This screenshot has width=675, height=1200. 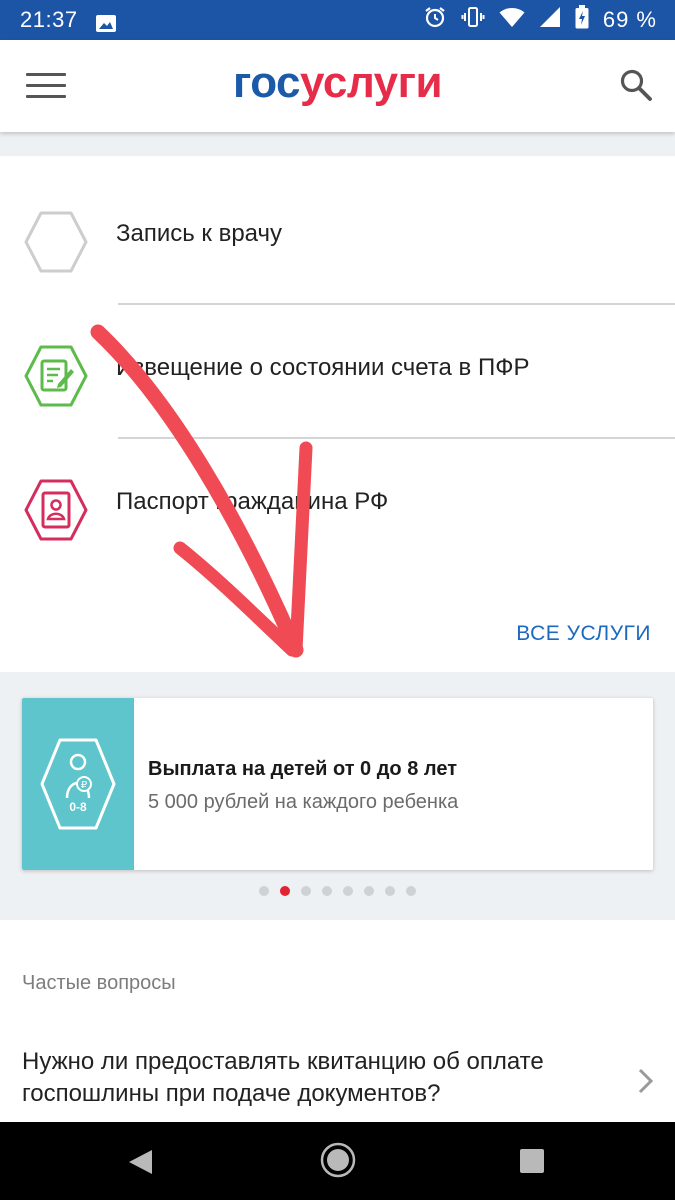 What do you see at coordinates (550, 20) in the screenshot?
I see `signal-icon` at bounding box center [550, 20].